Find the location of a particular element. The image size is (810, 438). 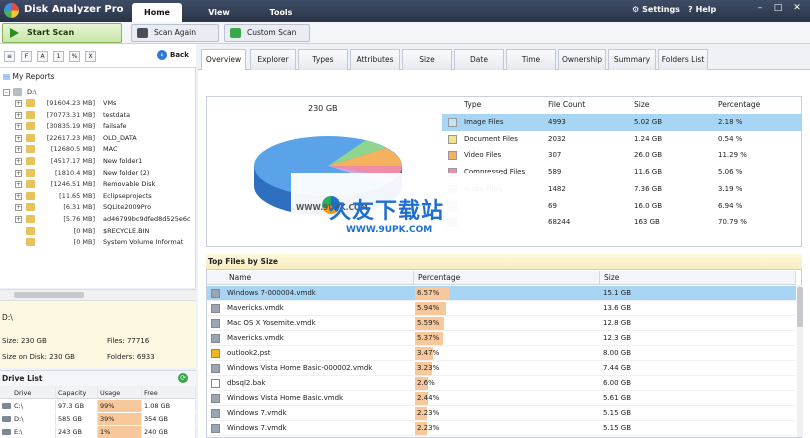

filter-button-percent: % is located at coordinates (74, 56).